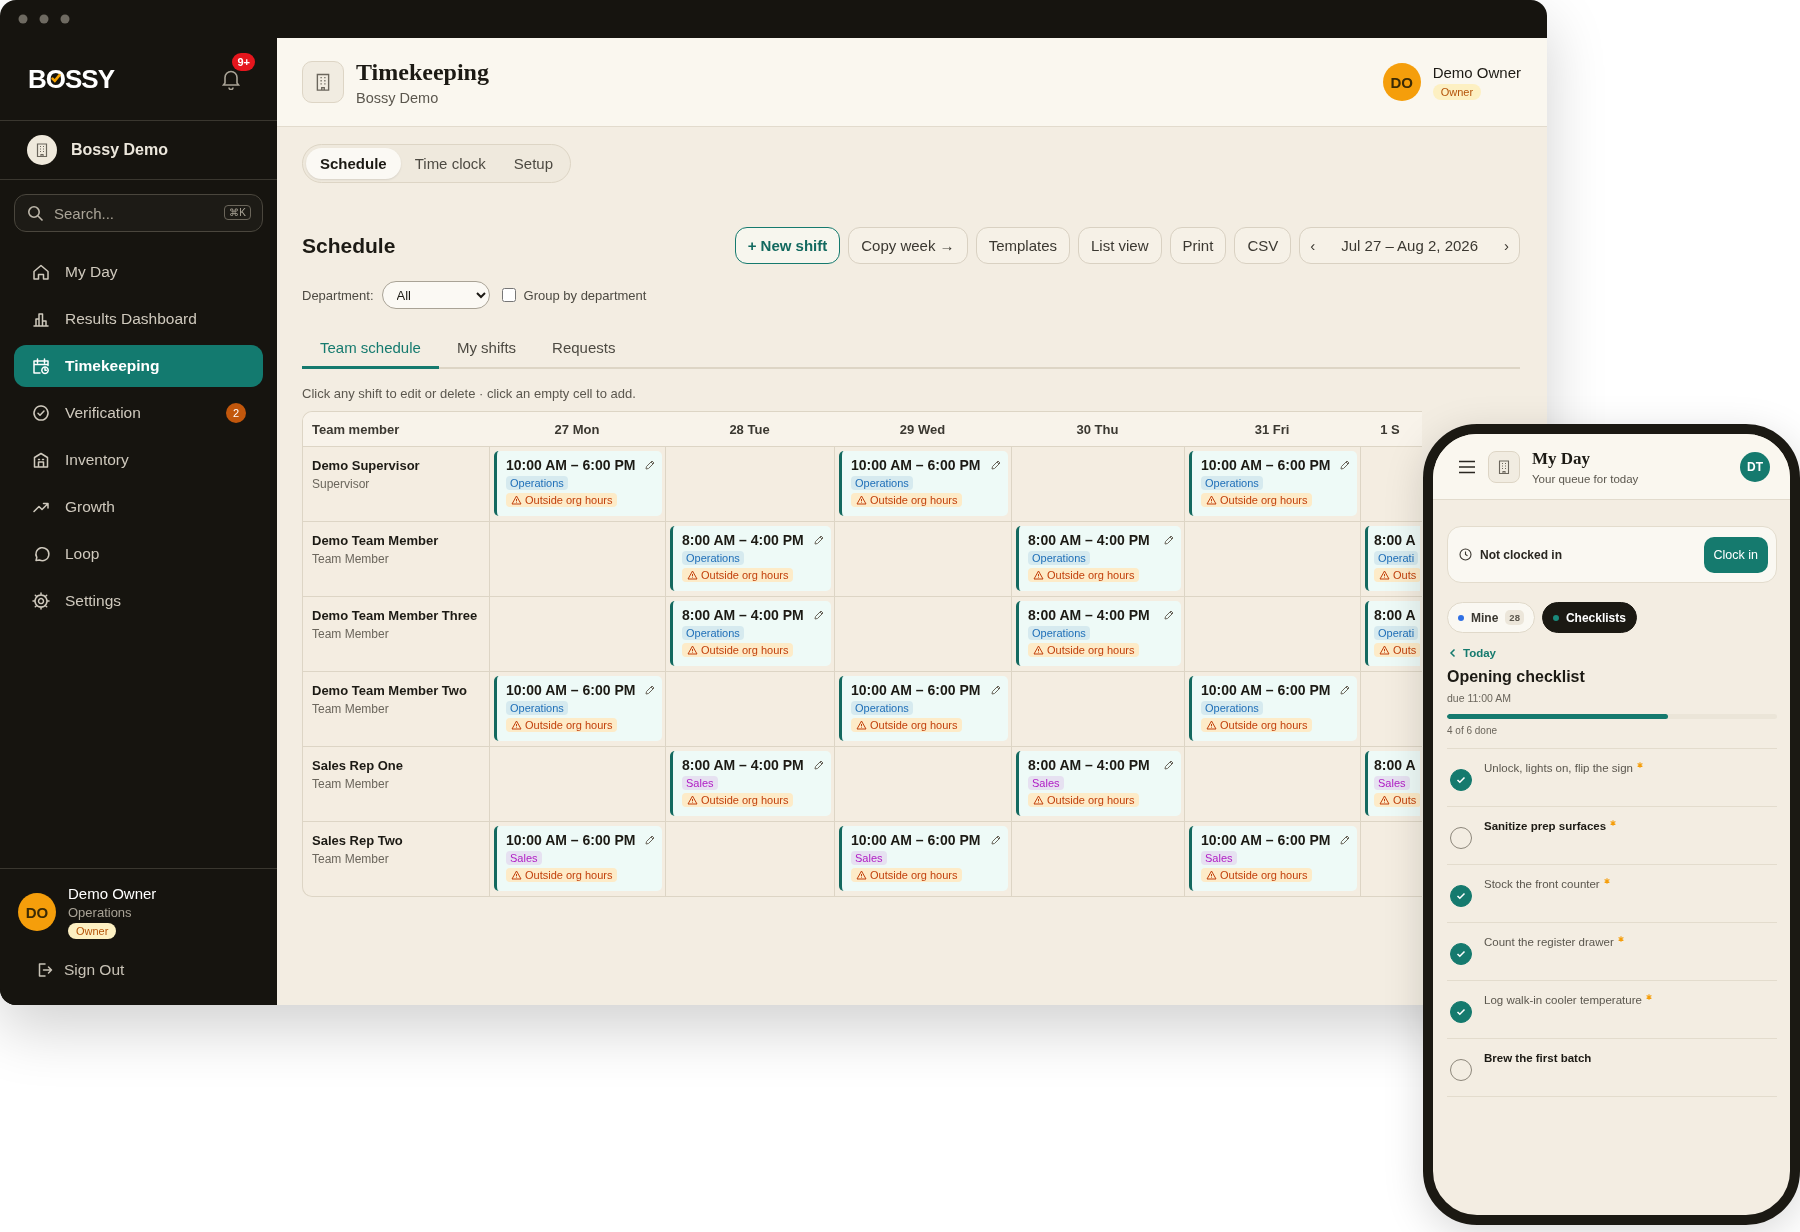 This screenshot has height=1232, width=1800. I want to click on action-button: Print, so click(1198, 245).